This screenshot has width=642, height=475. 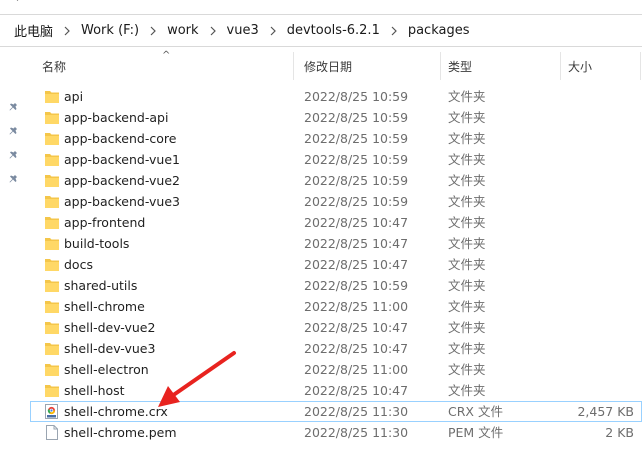 I want to click on breadcrumb-work: work, so click(x=182, y=30).